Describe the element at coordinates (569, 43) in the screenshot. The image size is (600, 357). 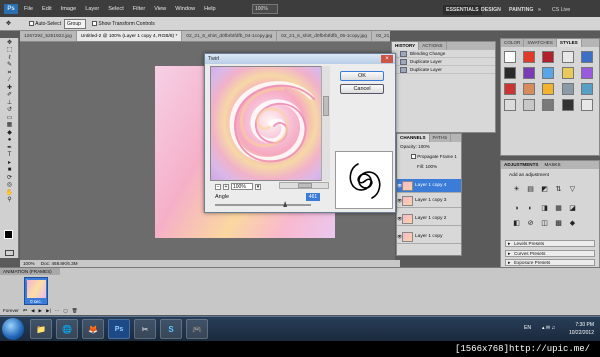
I see `tab-styles: STYLES` at that location.